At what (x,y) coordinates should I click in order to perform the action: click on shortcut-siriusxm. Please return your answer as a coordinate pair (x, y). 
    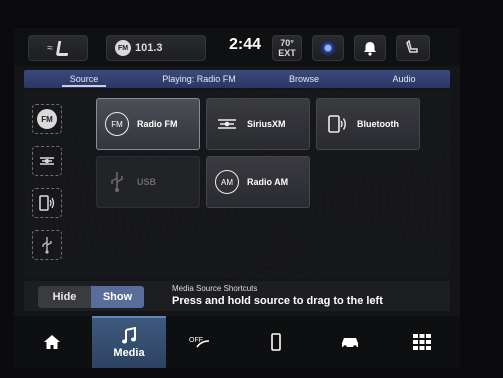
    Looking at the image, I should click on (47, 161).